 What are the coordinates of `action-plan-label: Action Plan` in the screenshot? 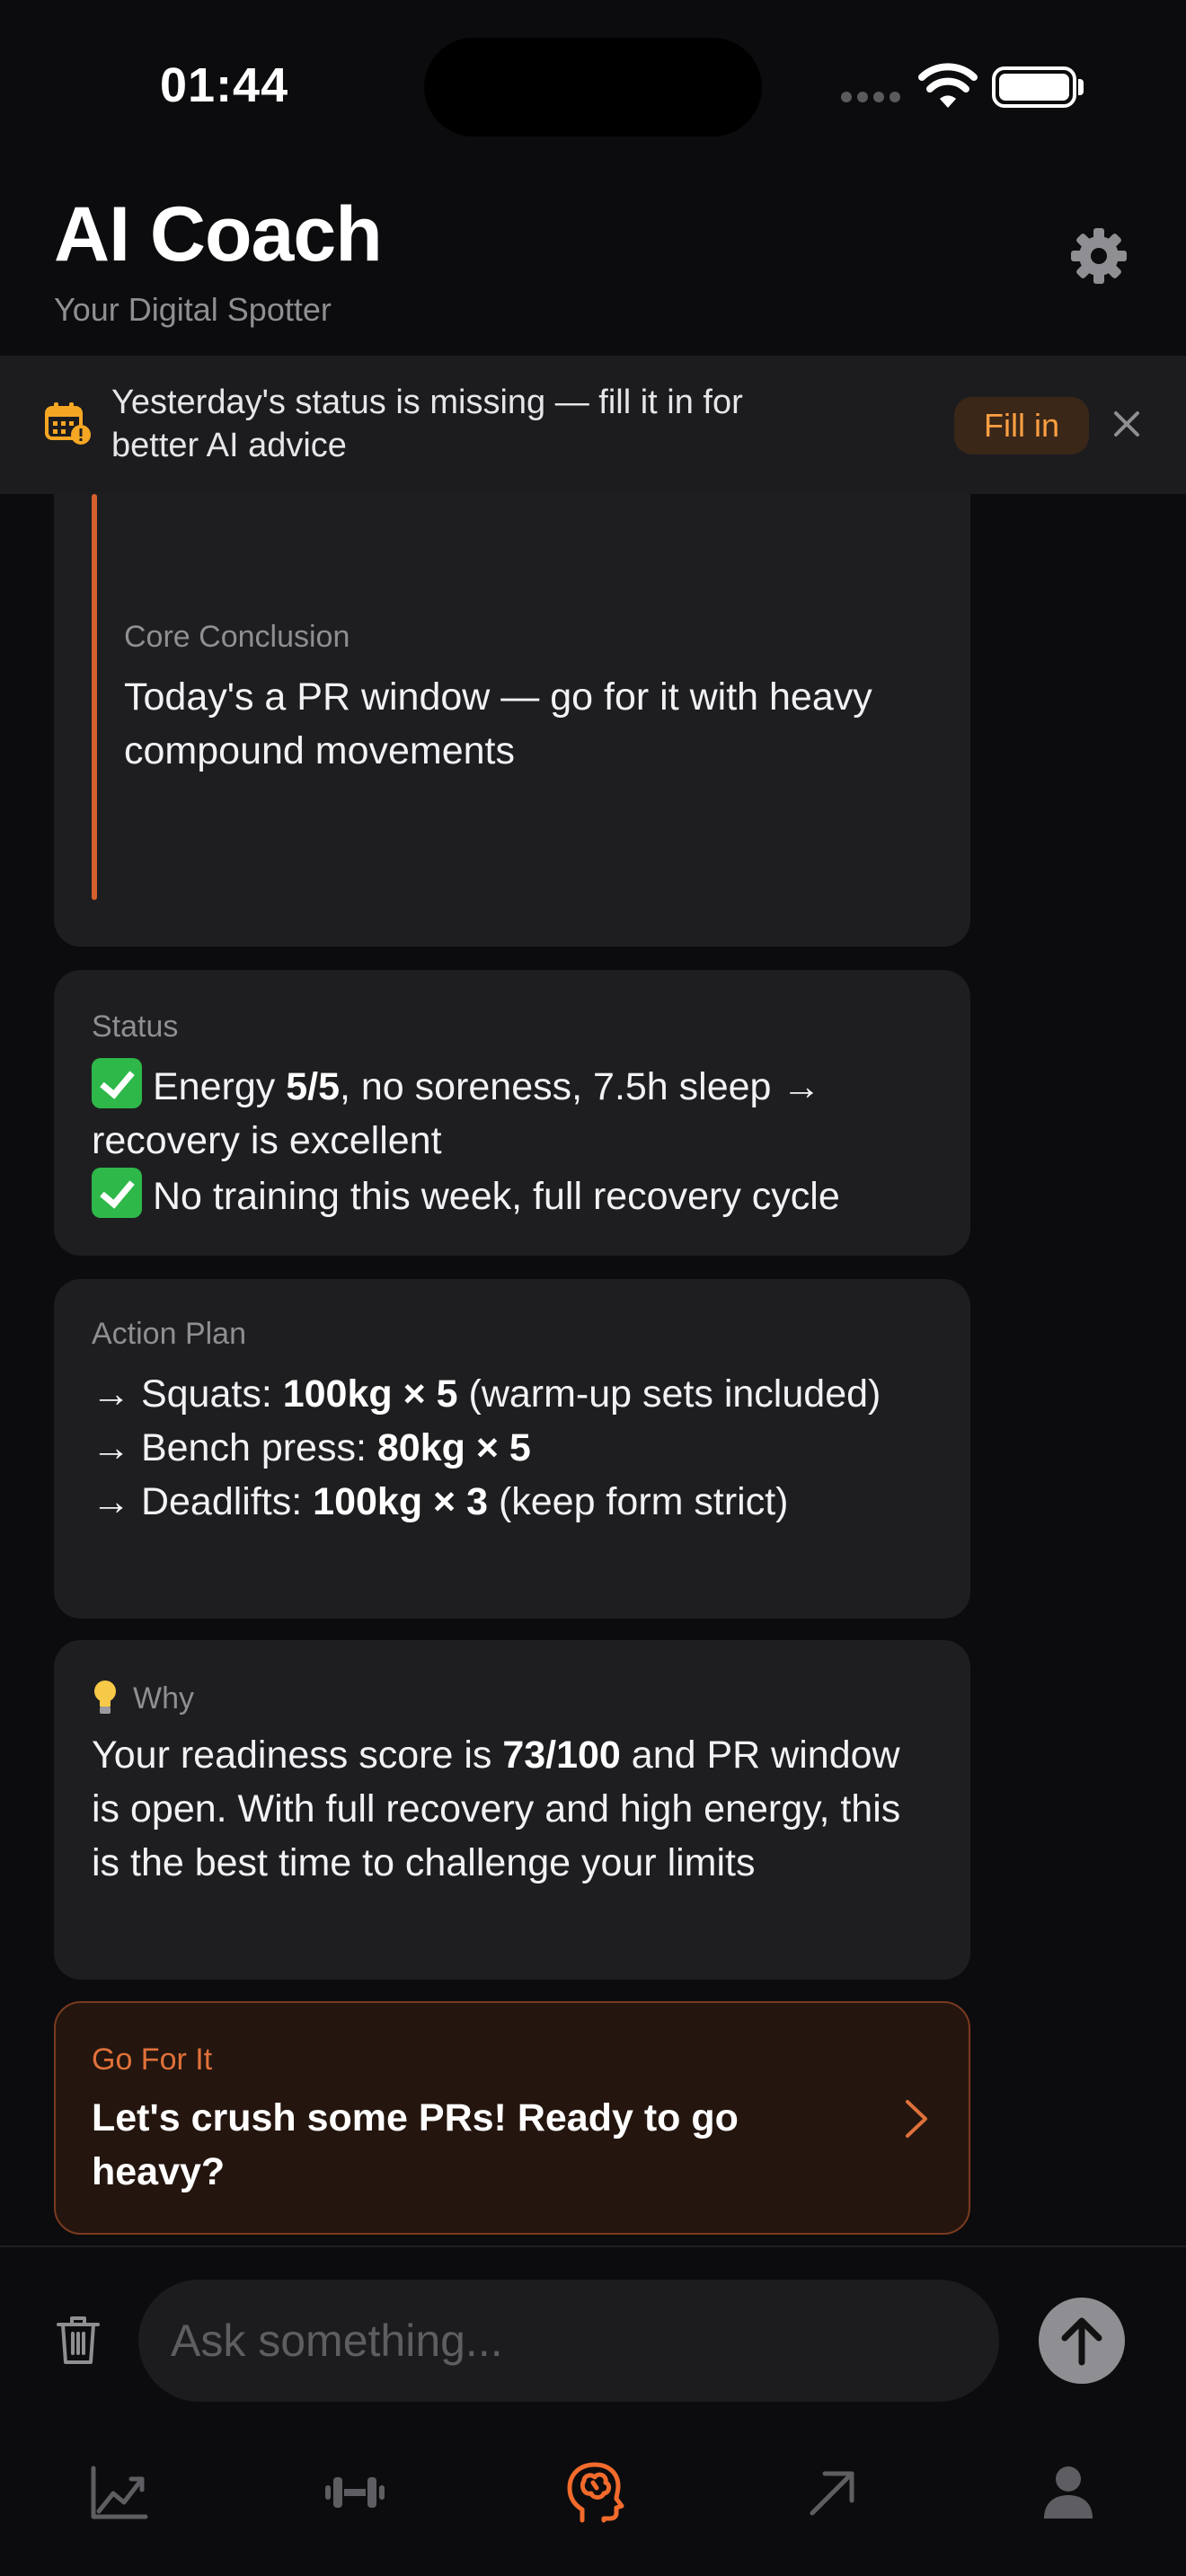 It's located at (169, 1334).